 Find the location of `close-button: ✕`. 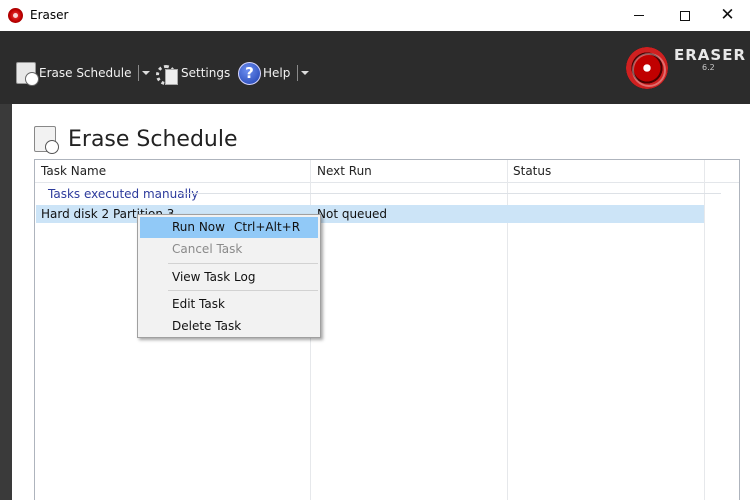

close-button: ✕ is located at coordinates (727, 15).